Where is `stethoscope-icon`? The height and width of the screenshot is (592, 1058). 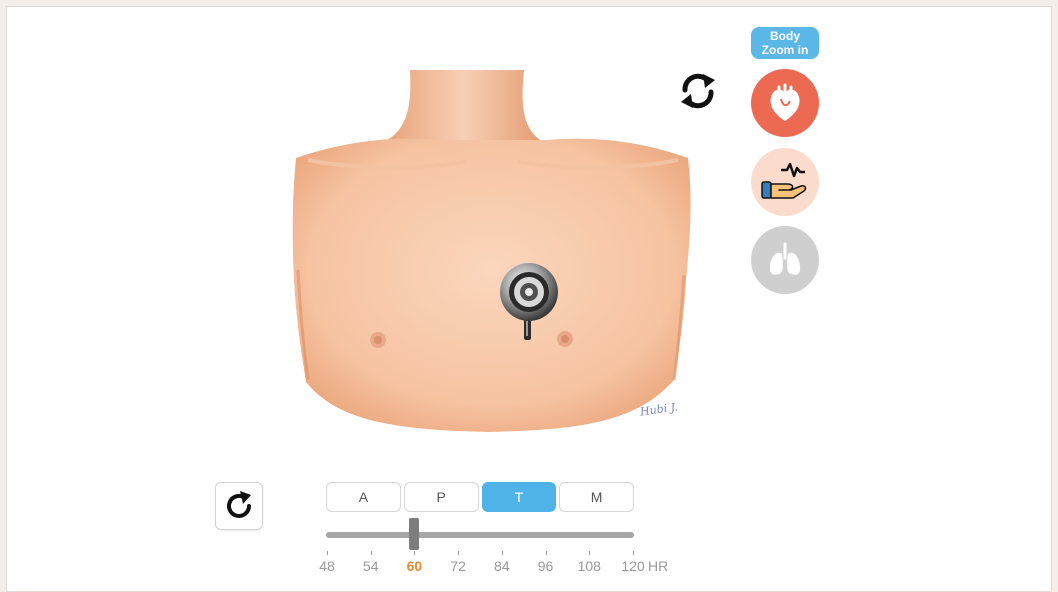 stethoscope-icon is located at coordinates (529, 302).